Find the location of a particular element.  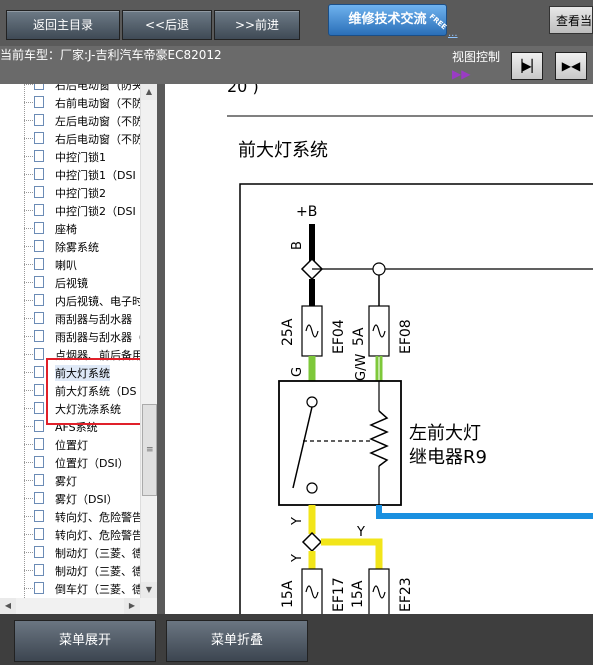

tree-item: 雾灯 is located at coordinates (70, 481).